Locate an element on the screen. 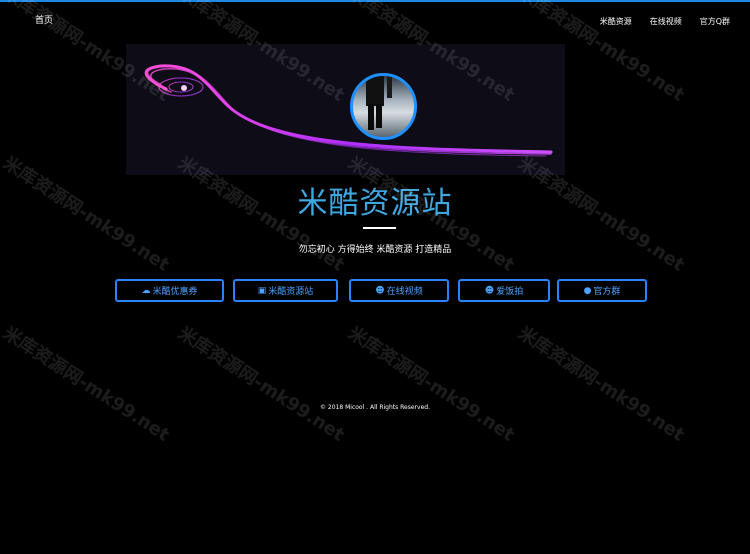  hero-banner is located at coordinates (345, 109).